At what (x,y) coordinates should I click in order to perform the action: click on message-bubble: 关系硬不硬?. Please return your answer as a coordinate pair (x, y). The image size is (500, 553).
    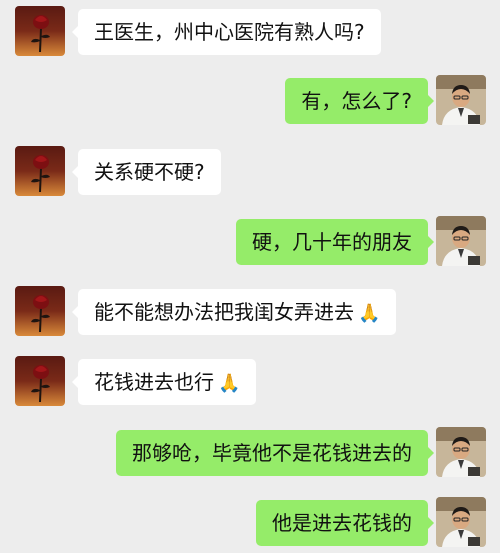
    Looking at the image, I should click on (146, 172).